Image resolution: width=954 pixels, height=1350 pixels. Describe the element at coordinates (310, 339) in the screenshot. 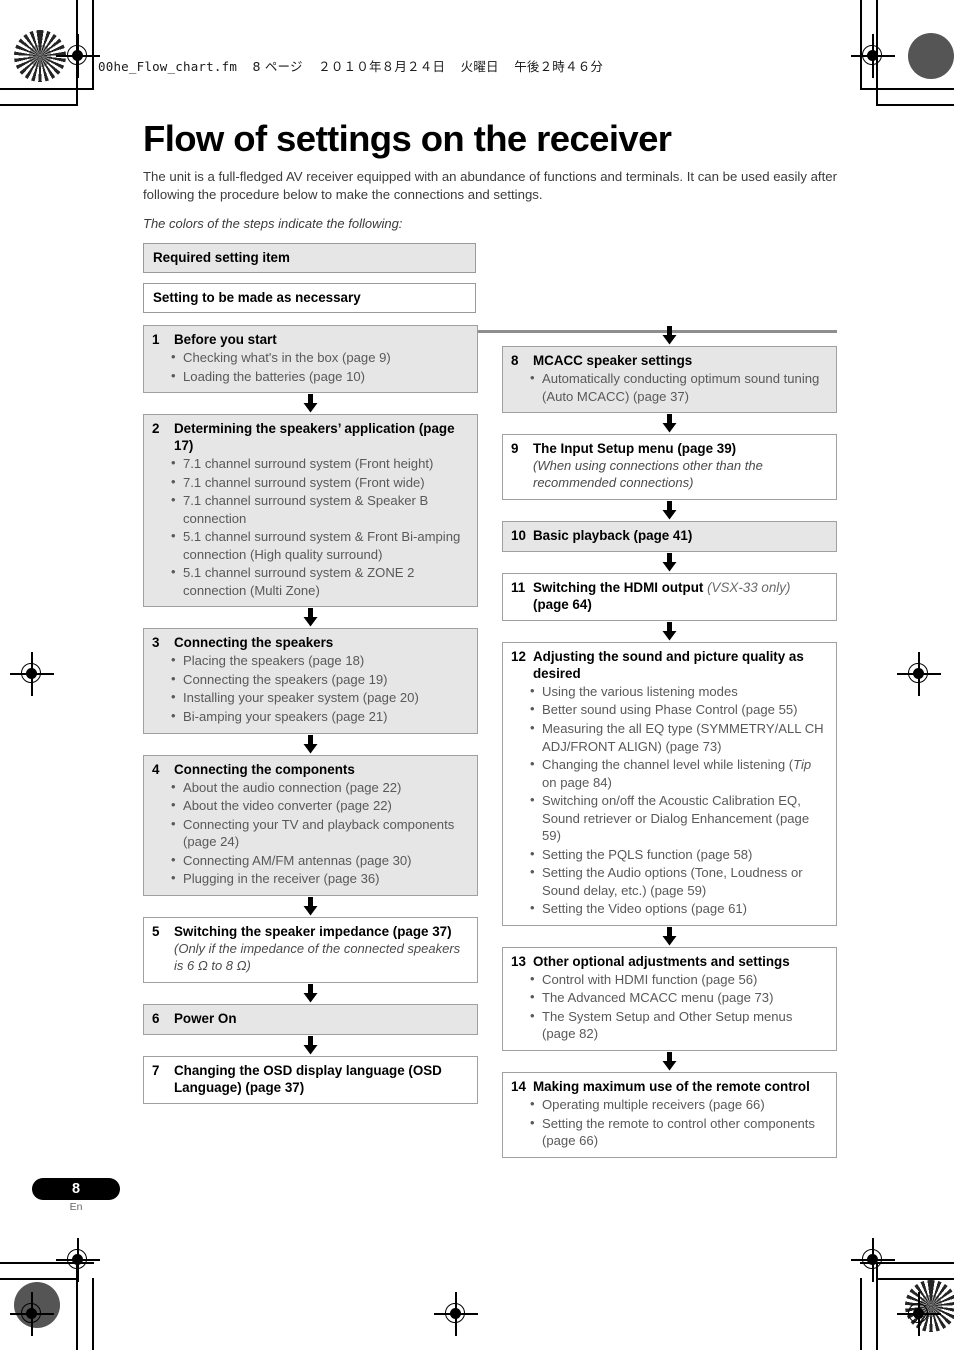

I see `step-heading: 1 Before you start` at that location.